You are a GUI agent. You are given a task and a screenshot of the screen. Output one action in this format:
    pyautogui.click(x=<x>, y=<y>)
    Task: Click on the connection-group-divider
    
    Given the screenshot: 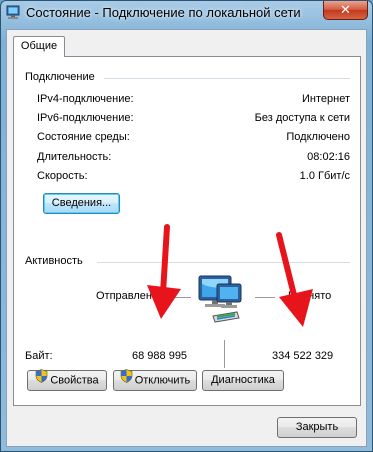 What is the action you would take?
    pyautogui.click(x=227, y=78)
    